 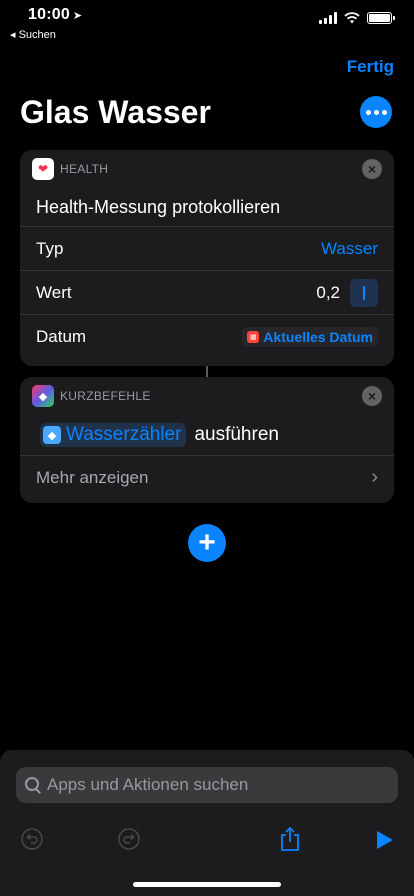 What do you see at coordinates (207, 248) in the screenshot?
I see `param-row-type: Typ Wasser` at bounding box center [207, 248].